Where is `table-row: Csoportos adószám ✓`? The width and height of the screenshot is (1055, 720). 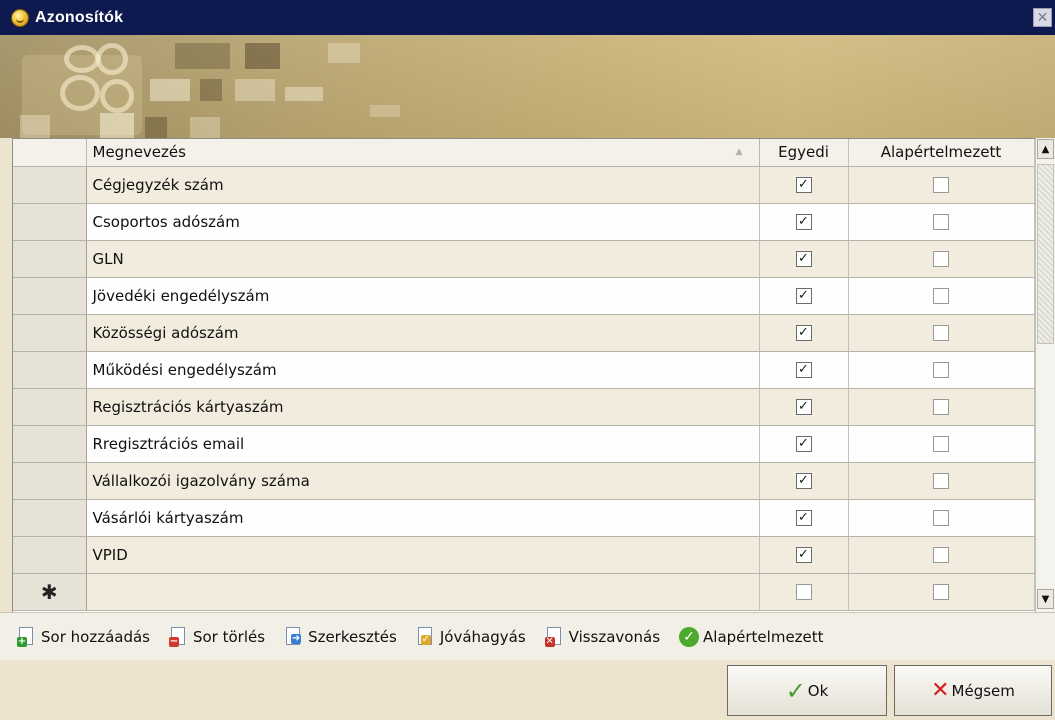
table-row: Csoportos adószám ✓ is located at coordinates (524, 222).